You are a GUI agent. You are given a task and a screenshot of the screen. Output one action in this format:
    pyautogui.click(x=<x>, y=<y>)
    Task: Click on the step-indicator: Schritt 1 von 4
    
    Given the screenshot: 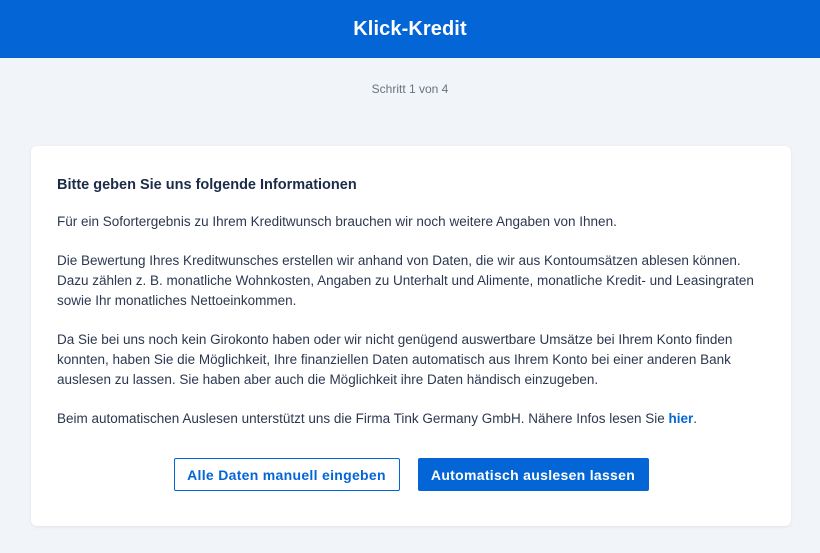 What is the action you would take?
    pyautogui.click(x=410, y=89)
    